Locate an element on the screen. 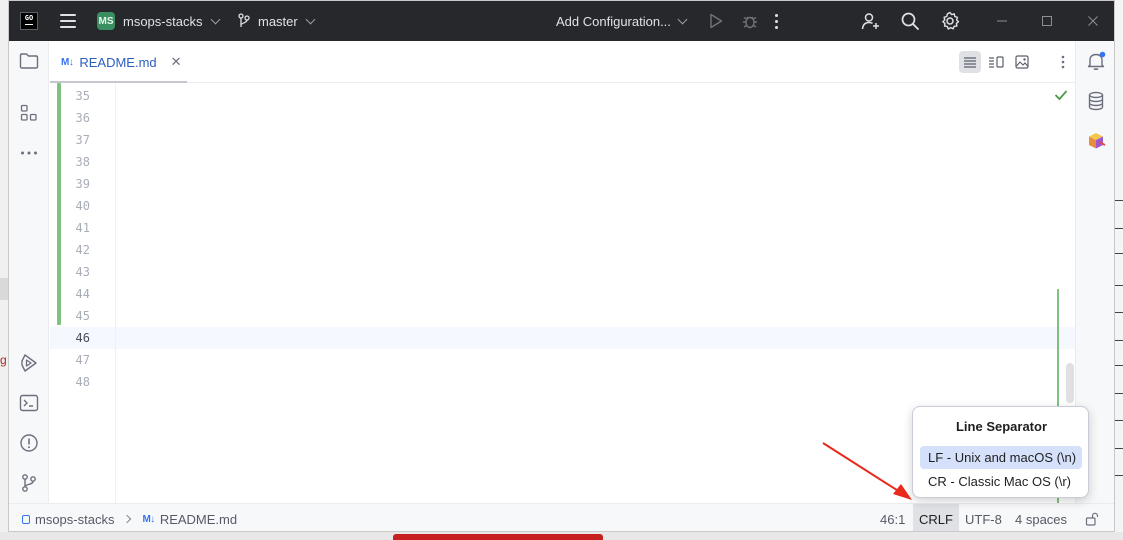 This screenshot has width=1123, height=540. readonly-toggle is located at coordinates (1092, 517).